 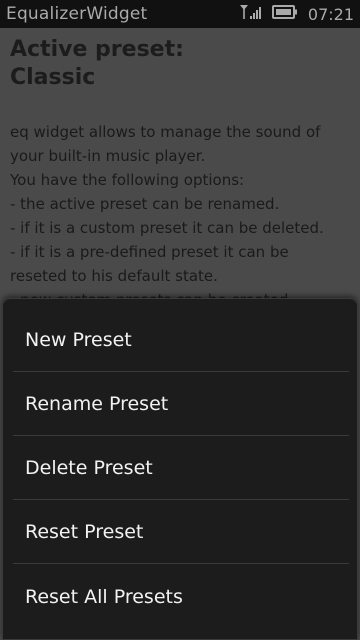 I want to click on menu-item-new-preset: New Preset, so click(x=181, y=340).